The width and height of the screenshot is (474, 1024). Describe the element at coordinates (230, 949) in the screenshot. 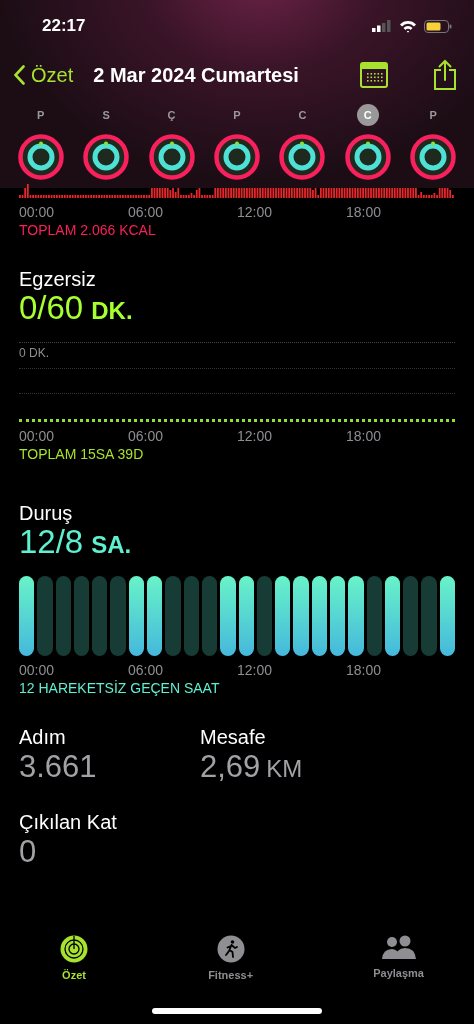

I see `runner-icon` at that location.